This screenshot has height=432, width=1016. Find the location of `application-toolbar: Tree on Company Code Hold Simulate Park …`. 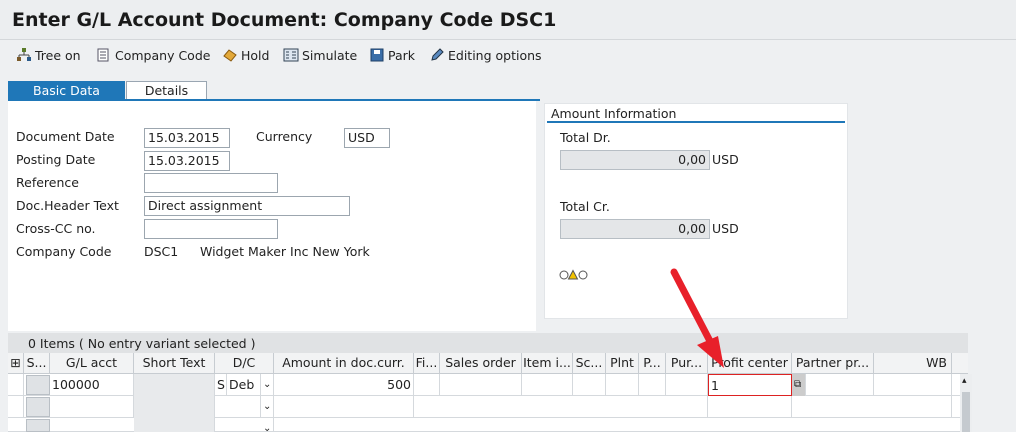

application-toolbar: Tree on Company Code Hold Simulate Park … is located at coordinates (508, 55).